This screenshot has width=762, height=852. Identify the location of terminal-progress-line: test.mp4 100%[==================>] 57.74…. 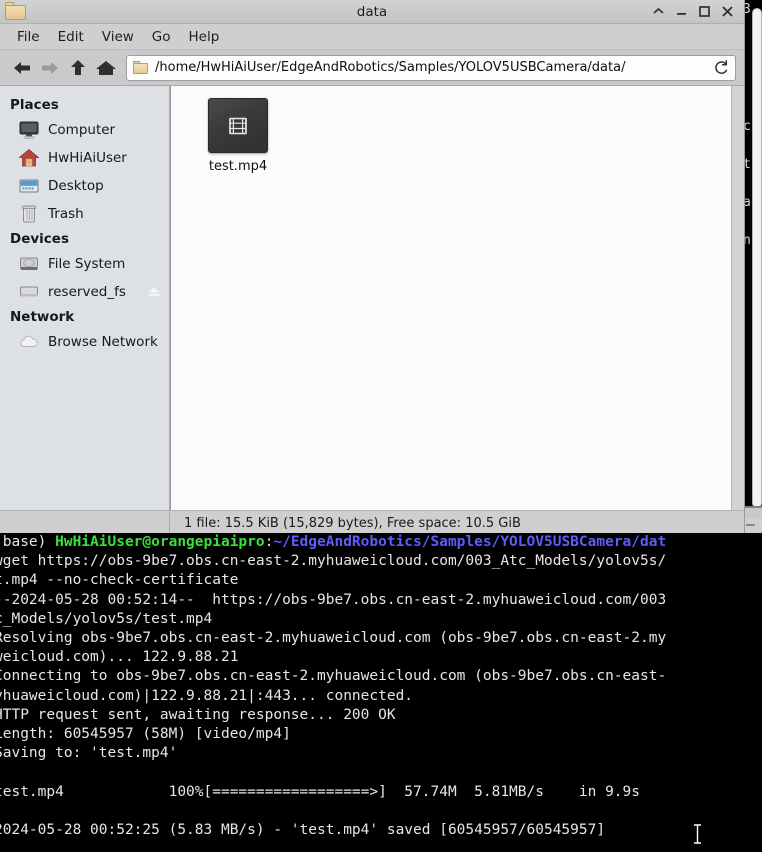
(320, 791).